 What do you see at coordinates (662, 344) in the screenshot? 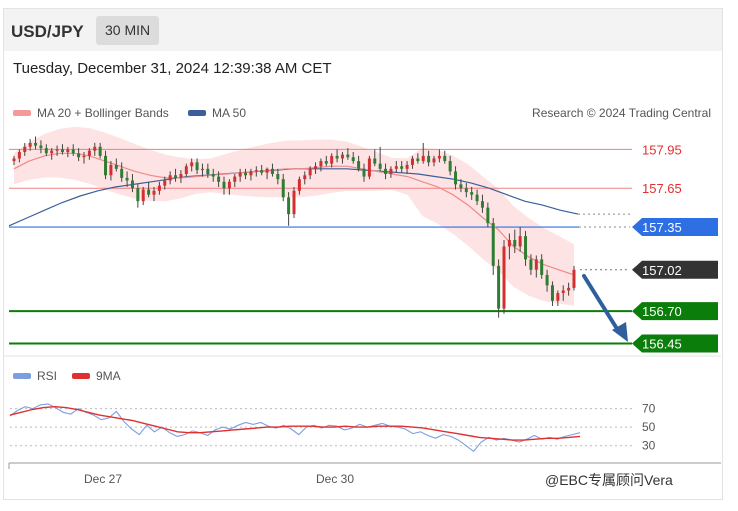
I see `target-level-label: 156.45` at bounding box center [662, 344].